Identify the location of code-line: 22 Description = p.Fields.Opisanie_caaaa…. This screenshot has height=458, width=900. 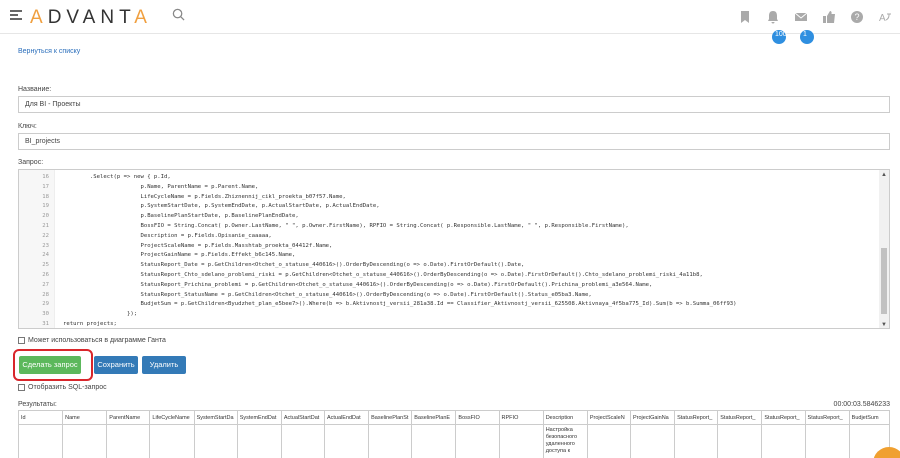
(145, 236).